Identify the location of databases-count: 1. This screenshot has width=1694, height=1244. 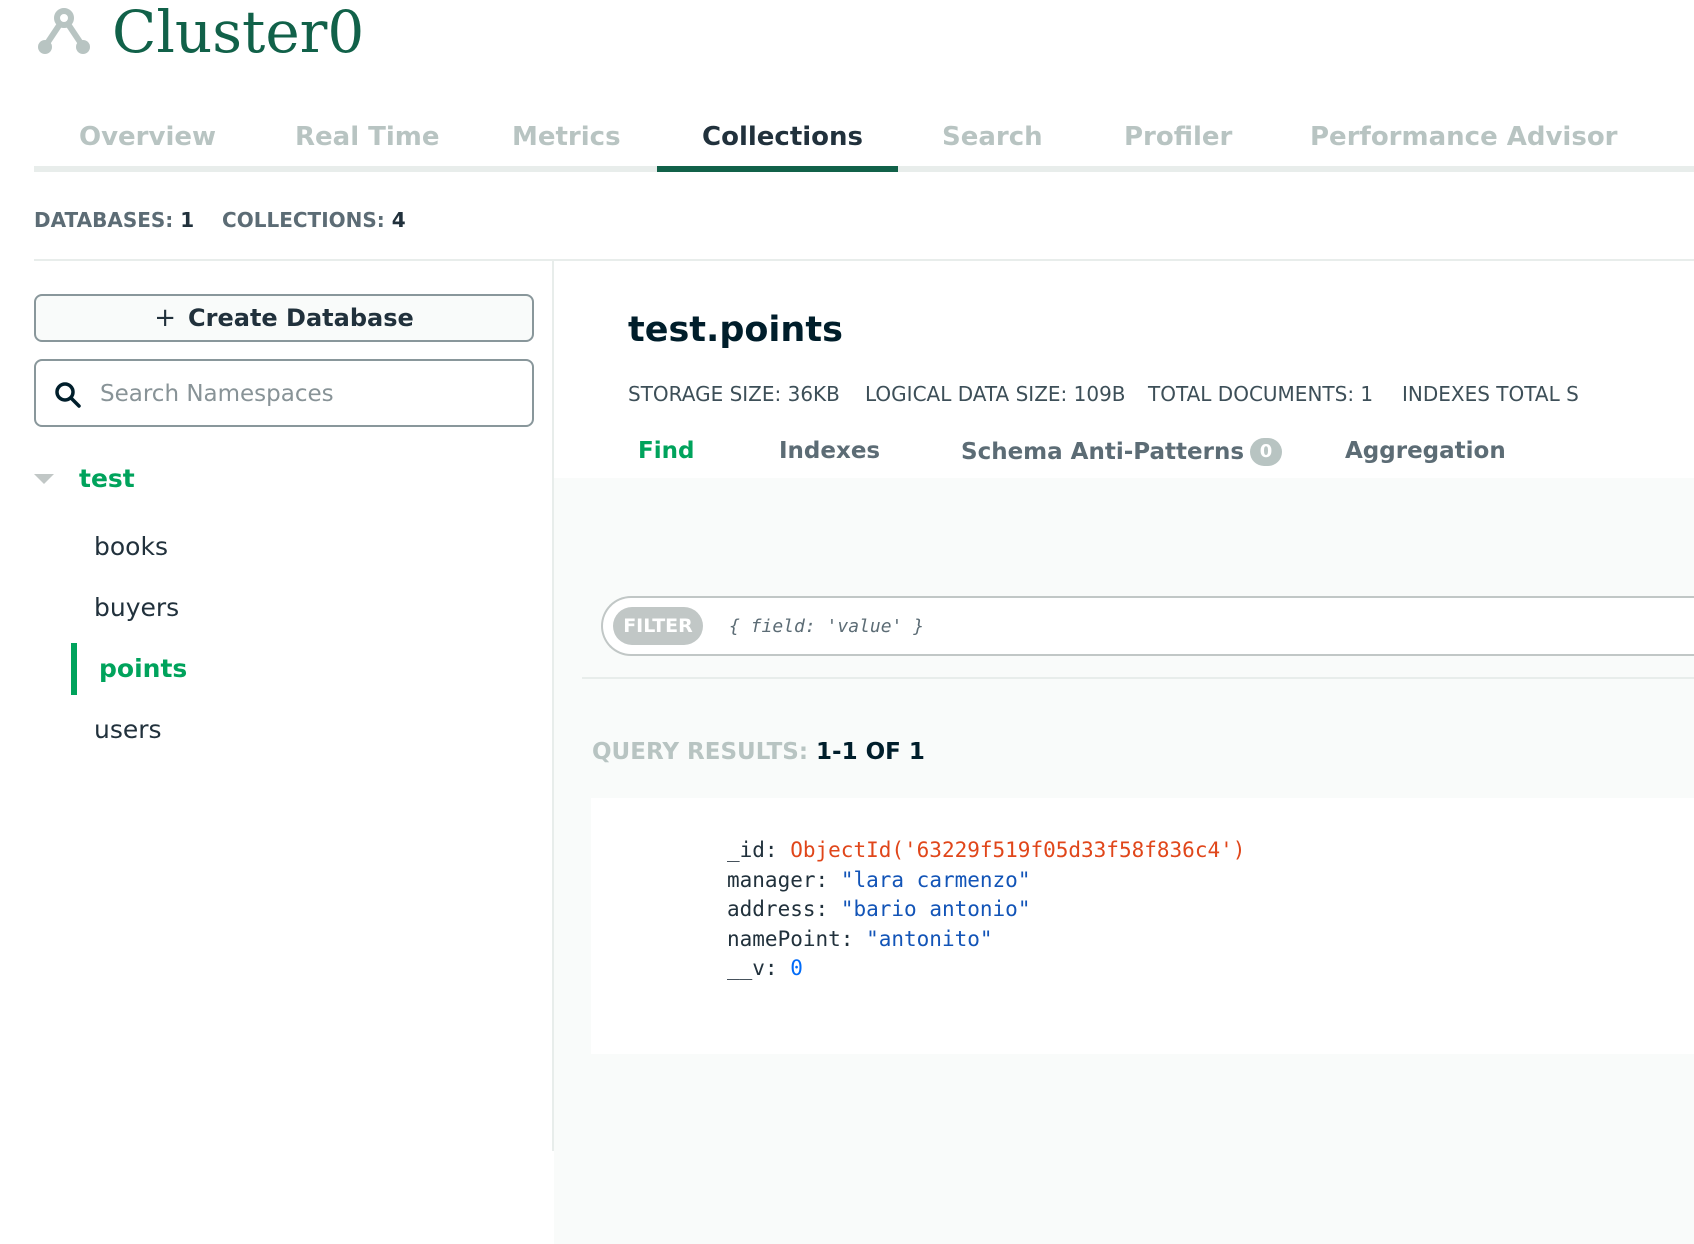
(187, 220).